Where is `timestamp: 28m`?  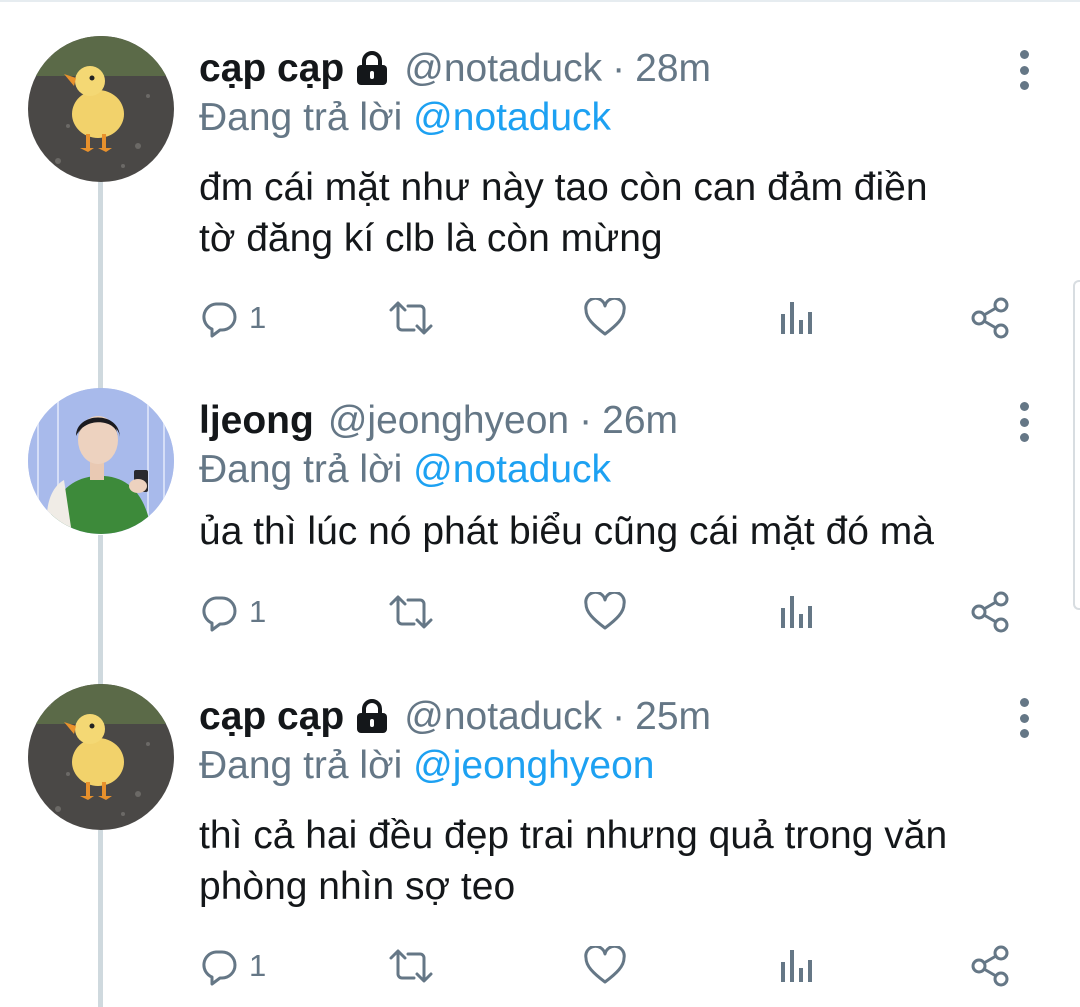
timestamp: 28m is located at coordinates (673, 69).